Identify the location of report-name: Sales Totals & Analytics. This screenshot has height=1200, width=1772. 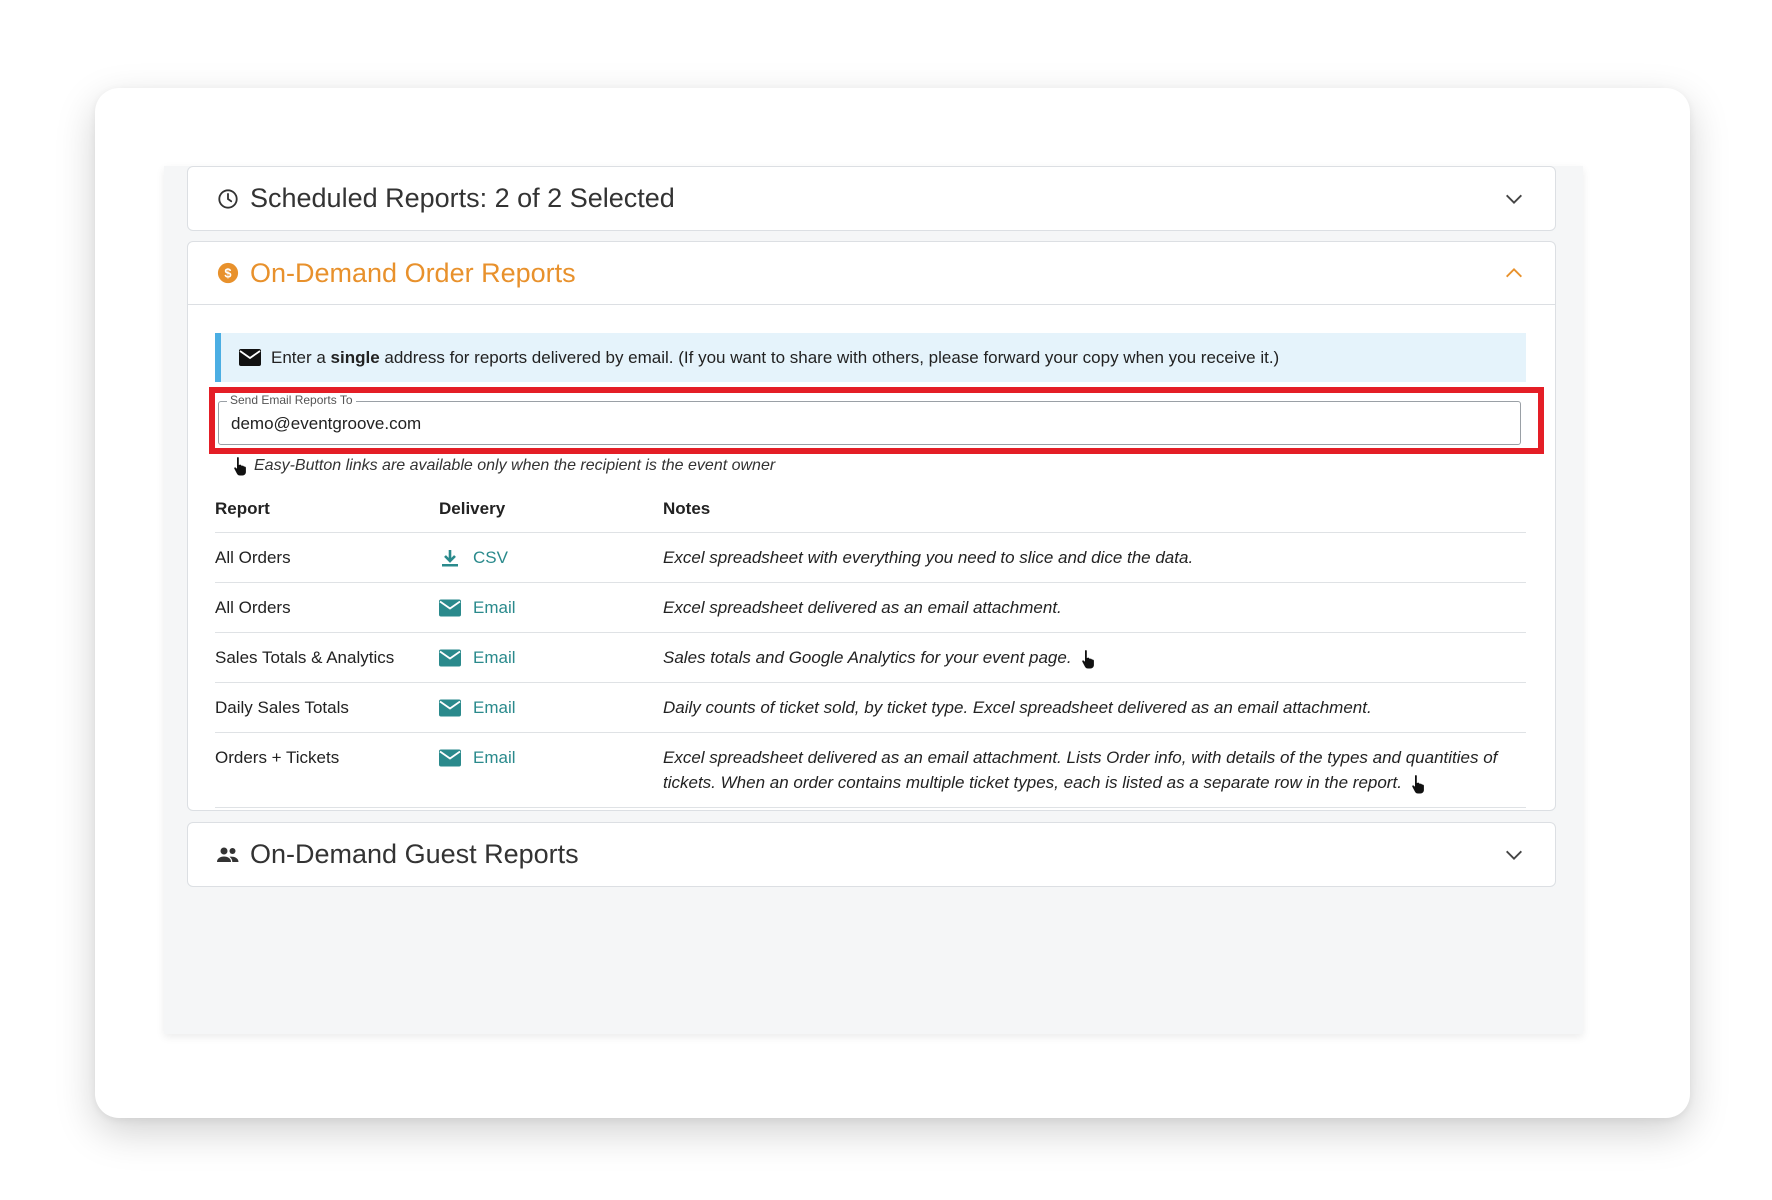
(327, 657).